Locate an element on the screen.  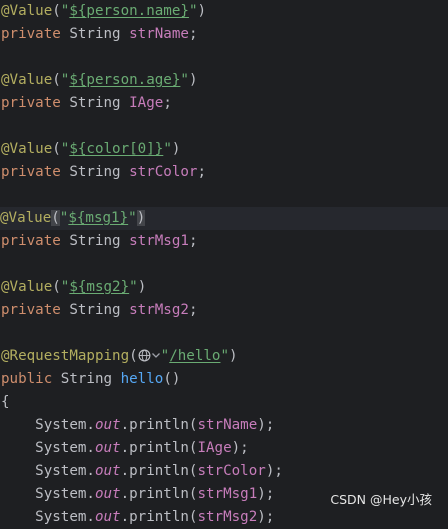
code-line: private String IAge; is located at coordinates (86, 103).